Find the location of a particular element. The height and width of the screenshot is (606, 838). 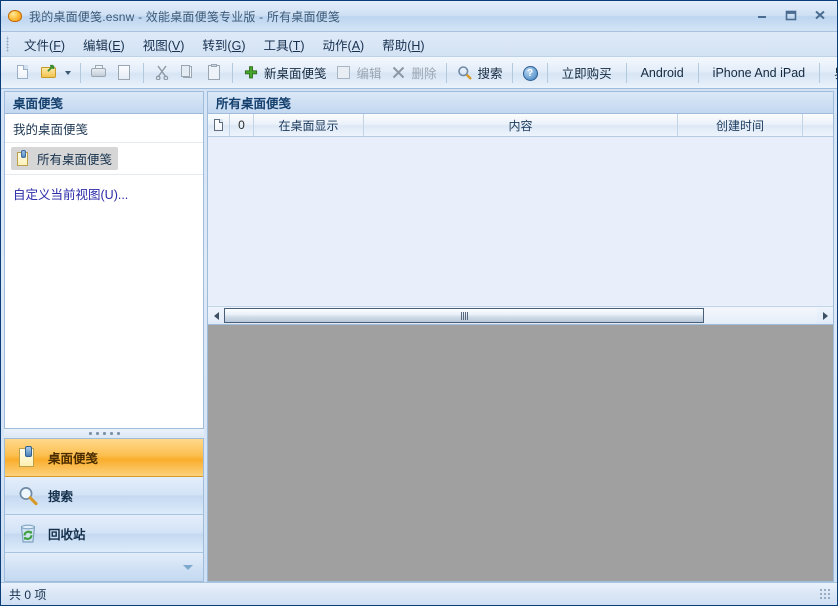

menu-item-actions: 动作(A) is located at coordinates (344, 44).